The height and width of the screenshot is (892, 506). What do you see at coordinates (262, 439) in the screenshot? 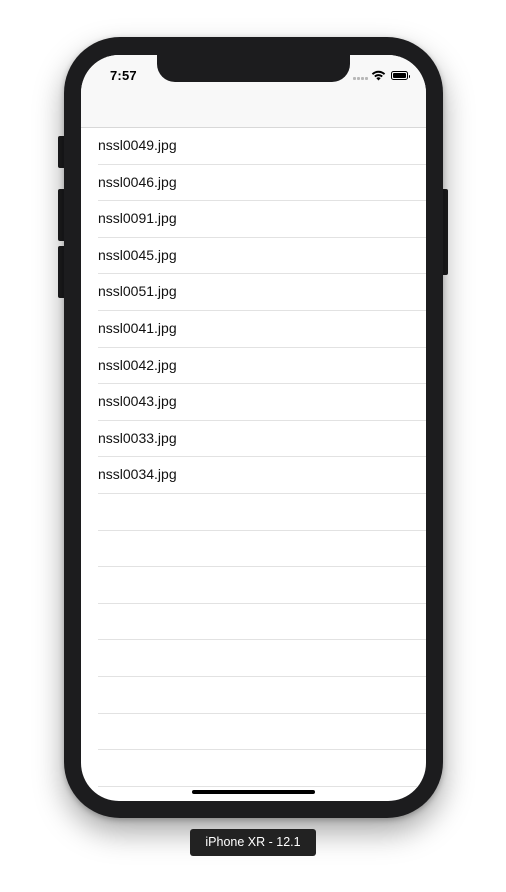
I see `list-item: nssl0033.jpg` at bounding box center [262, 439].